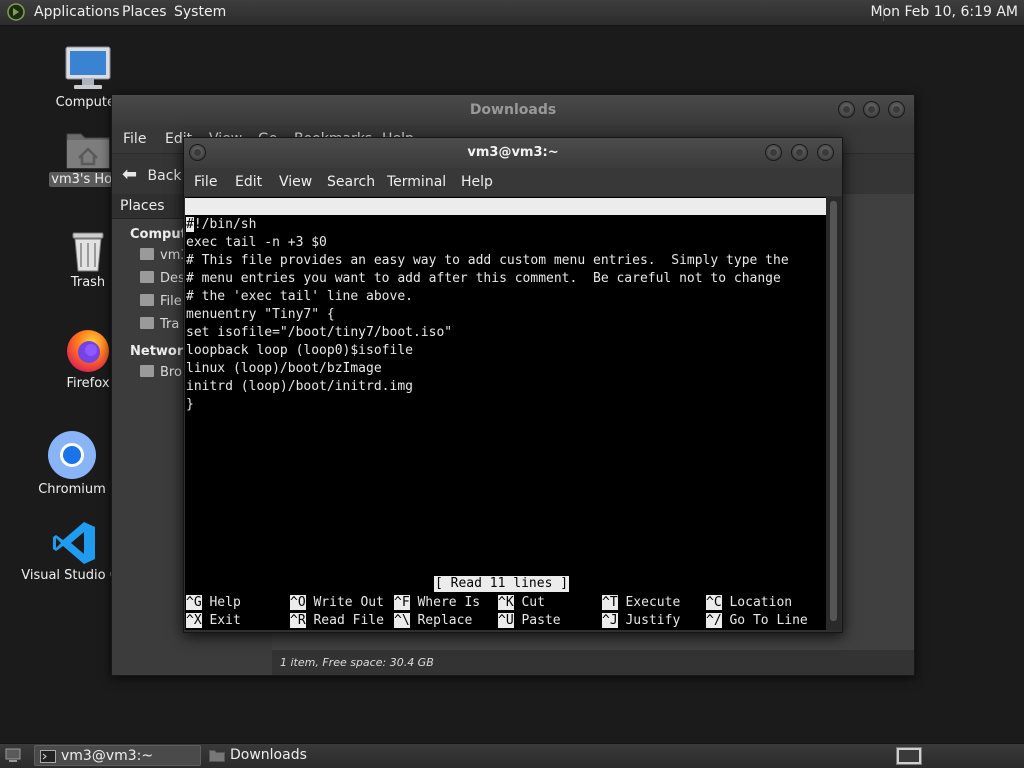 This screenshot has width=1024, height=768. Describe the element at coordinates (337, 603) in the screenshot. I see `shortcut-write-out: ^O Write Out` at that location.